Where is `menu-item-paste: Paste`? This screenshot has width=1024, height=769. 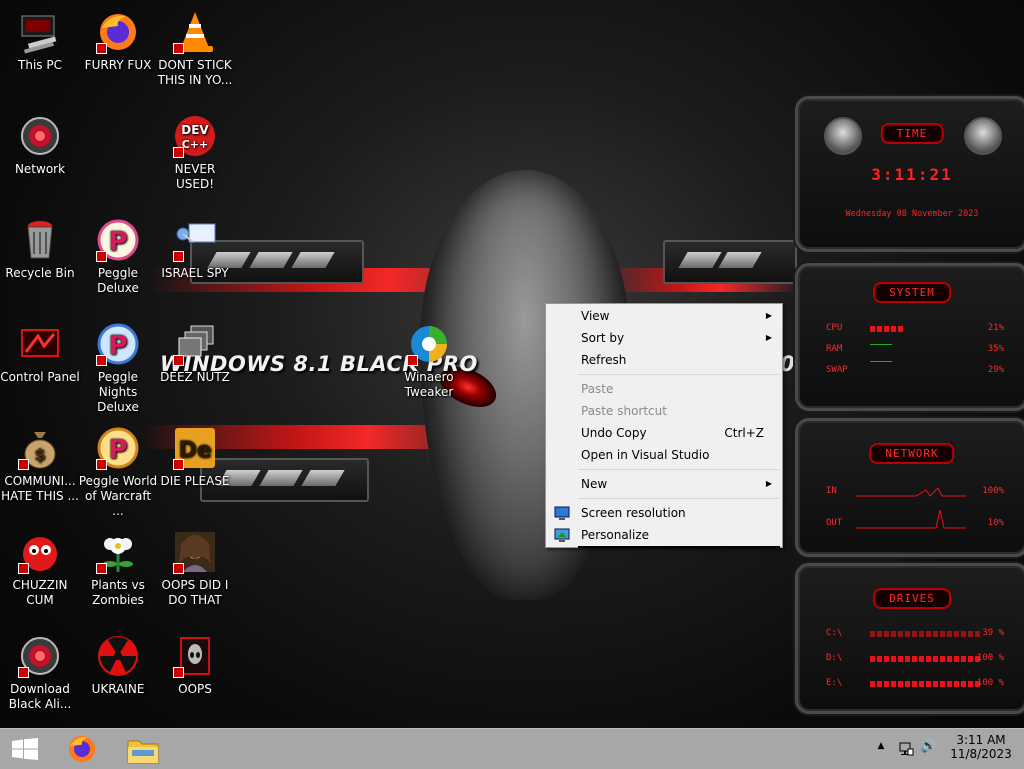
menu-item-paste: Paste is located at coordinates (664, 389).